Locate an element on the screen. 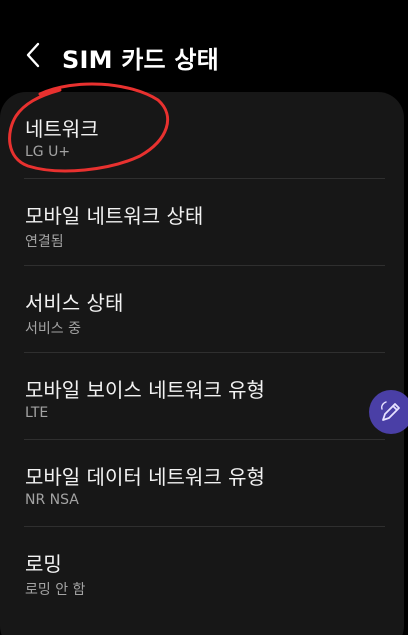  item-subtitle: 서비스 중 is located at coordinates (53, 329).